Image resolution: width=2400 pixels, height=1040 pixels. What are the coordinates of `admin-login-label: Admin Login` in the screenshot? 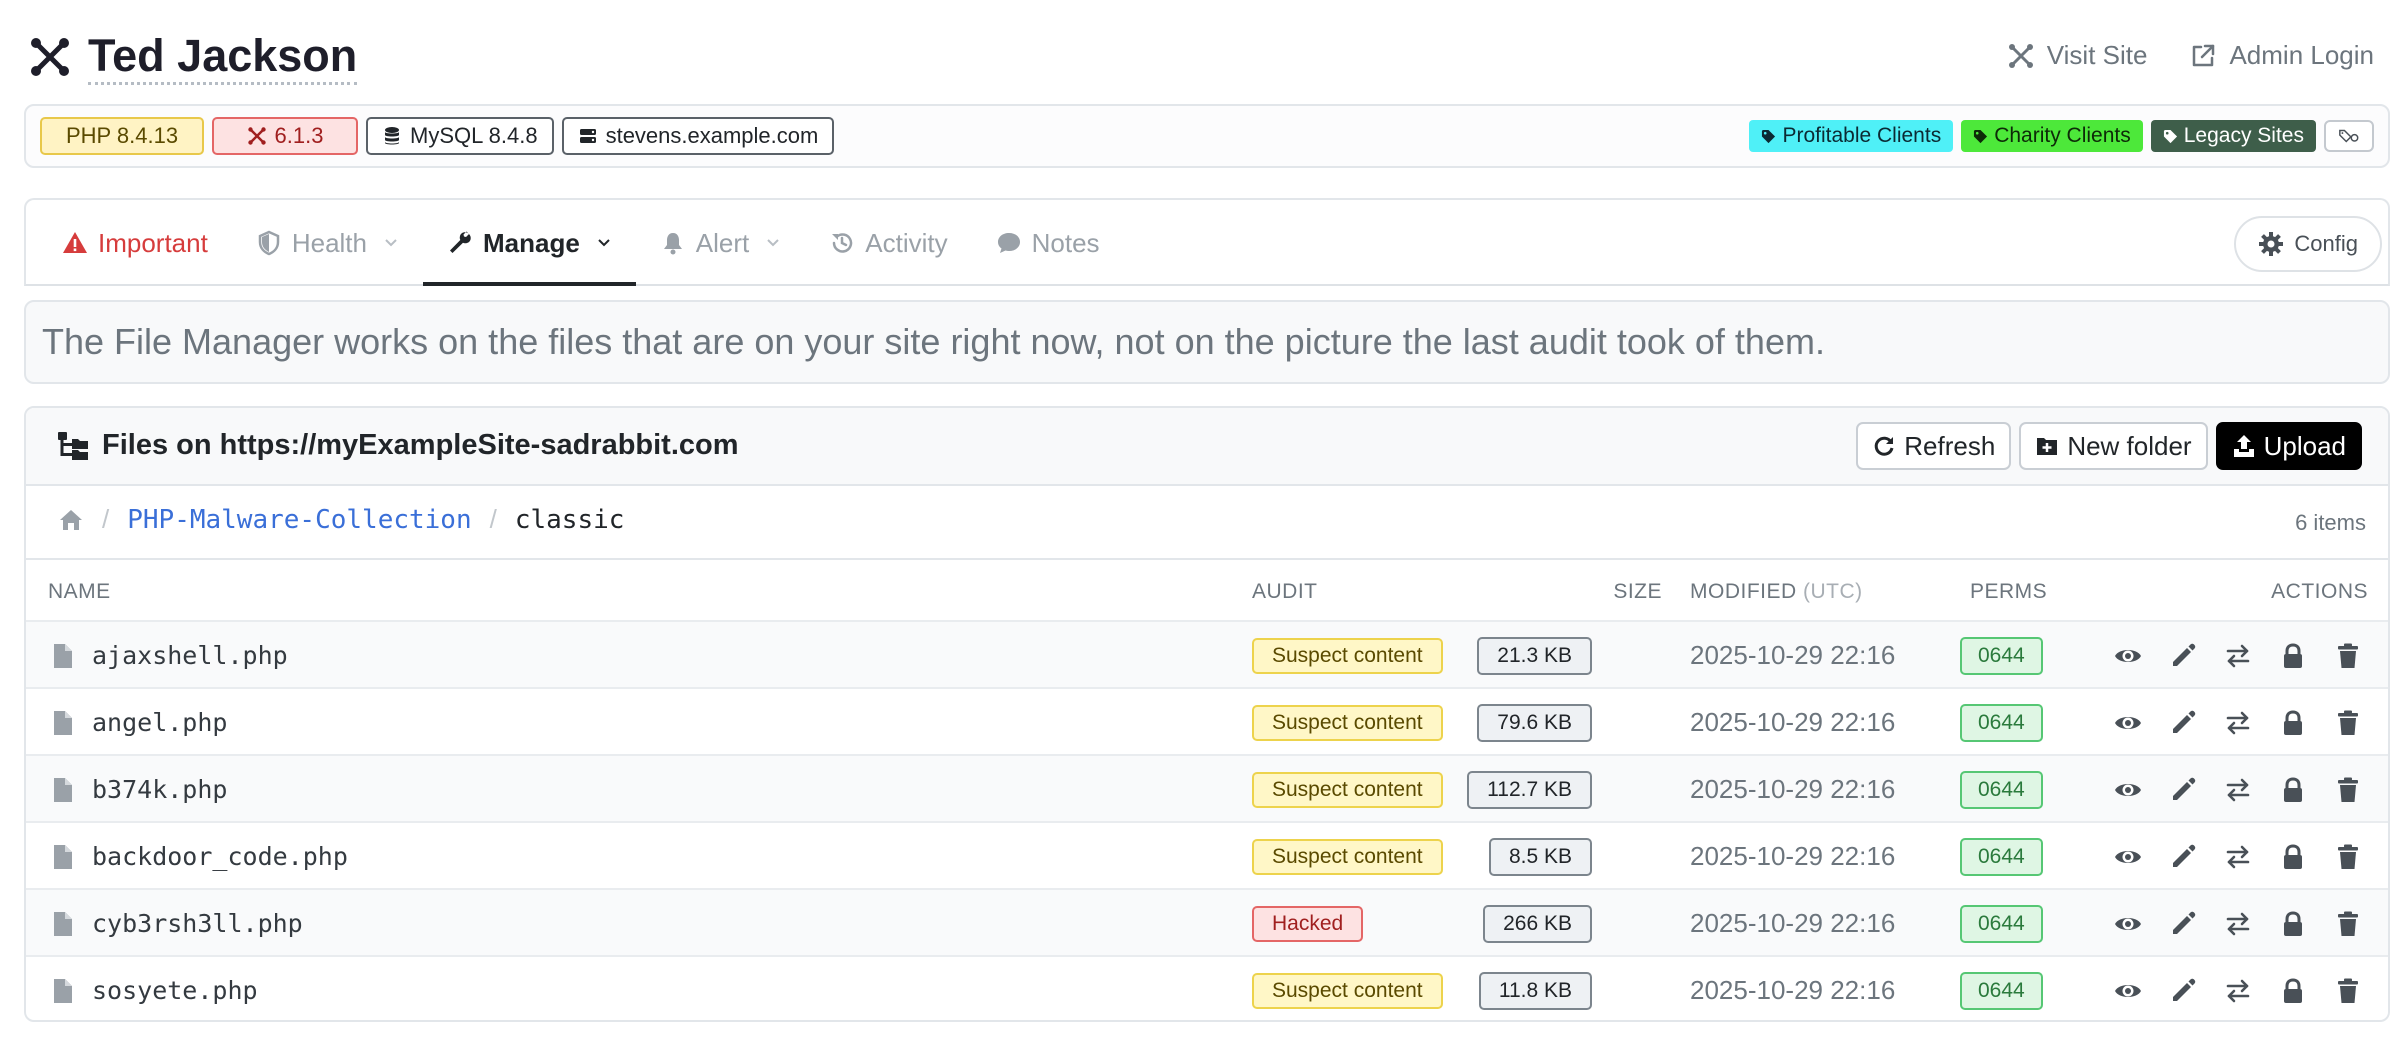 It's located at (2301, 55).